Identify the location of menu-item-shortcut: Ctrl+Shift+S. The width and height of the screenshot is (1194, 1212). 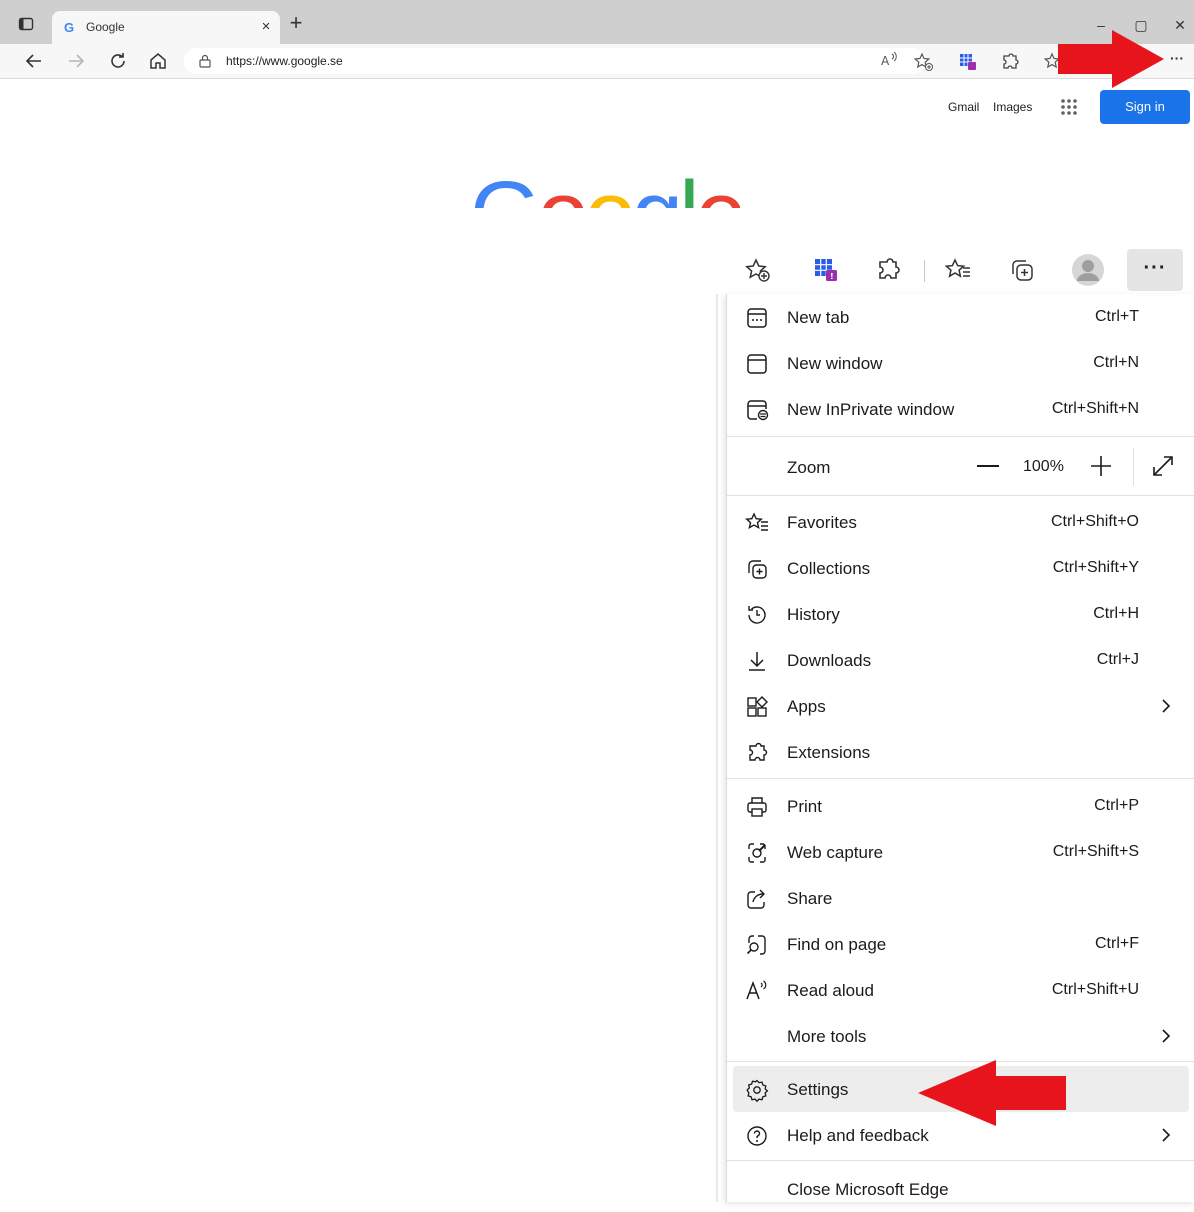
(1095, 851).